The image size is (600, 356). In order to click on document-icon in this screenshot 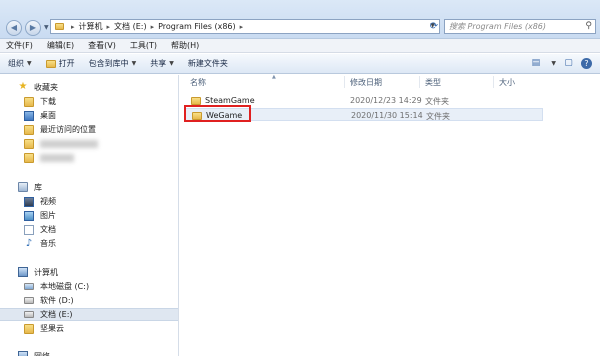, I will do `click(29, 229)`.